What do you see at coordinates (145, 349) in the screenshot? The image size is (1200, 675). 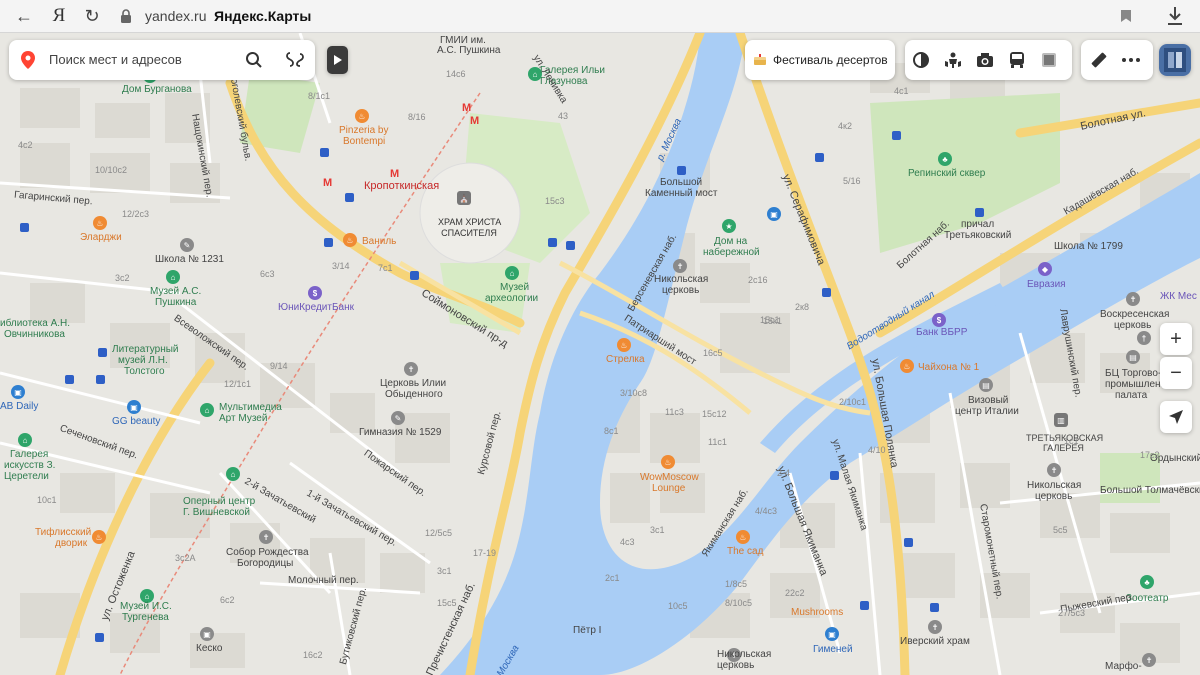 I see `poi-label: Литературный` at bounding box center [145, 349].